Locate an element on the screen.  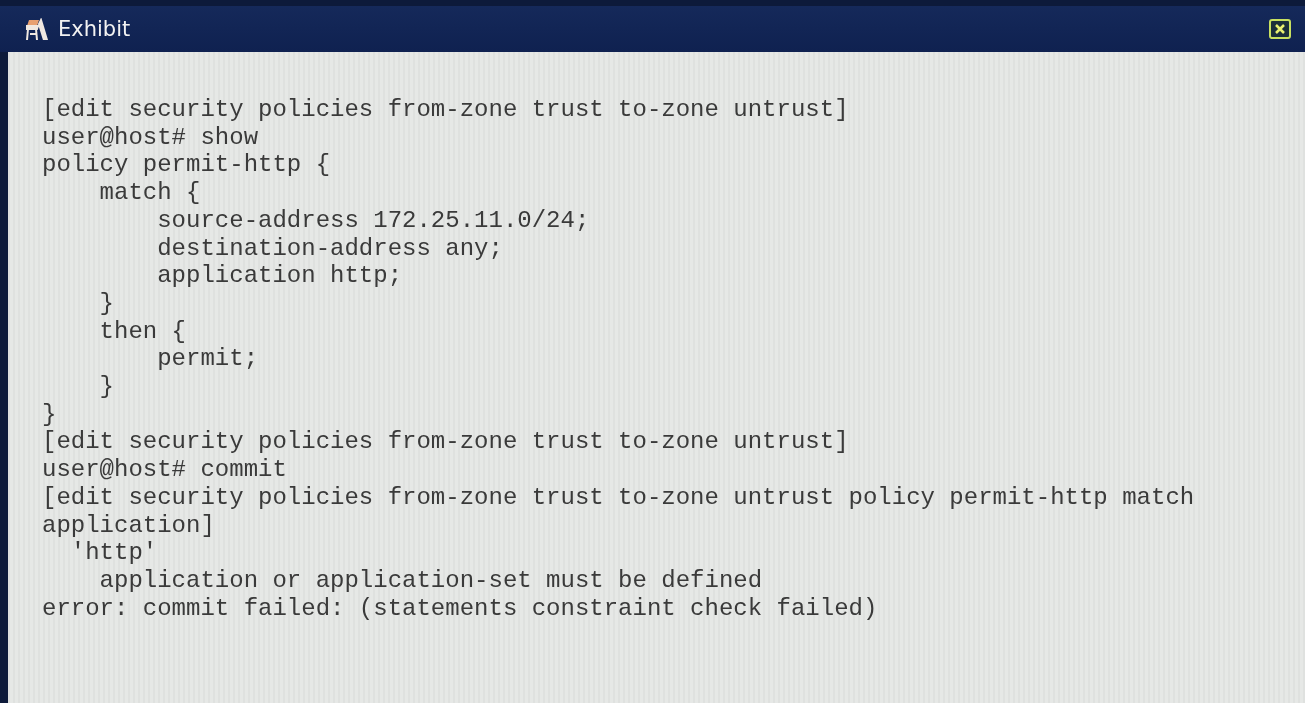
close-icon is located at coordinates (1280, 29).